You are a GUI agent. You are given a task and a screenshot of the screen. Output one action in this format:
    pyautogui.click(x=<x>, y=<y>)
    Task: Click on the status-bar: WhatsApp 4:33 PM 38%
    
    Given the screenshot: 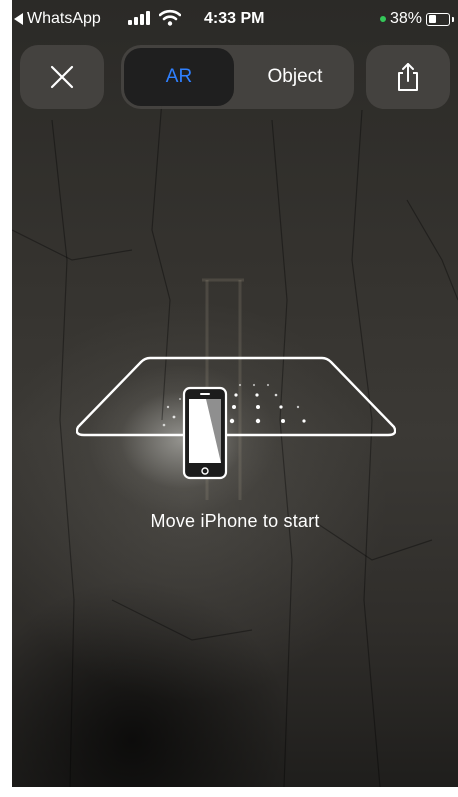 What is the action you would take?
    pyautogui.click(x=235, y=20)
    